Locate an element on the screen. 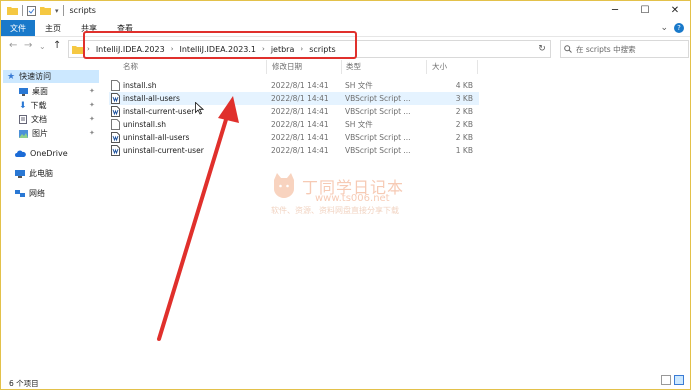 Image resolution: width=691 pixels, height=391 pixels. recent-locations-button: ⌄ is located at coordinates (42, 46).